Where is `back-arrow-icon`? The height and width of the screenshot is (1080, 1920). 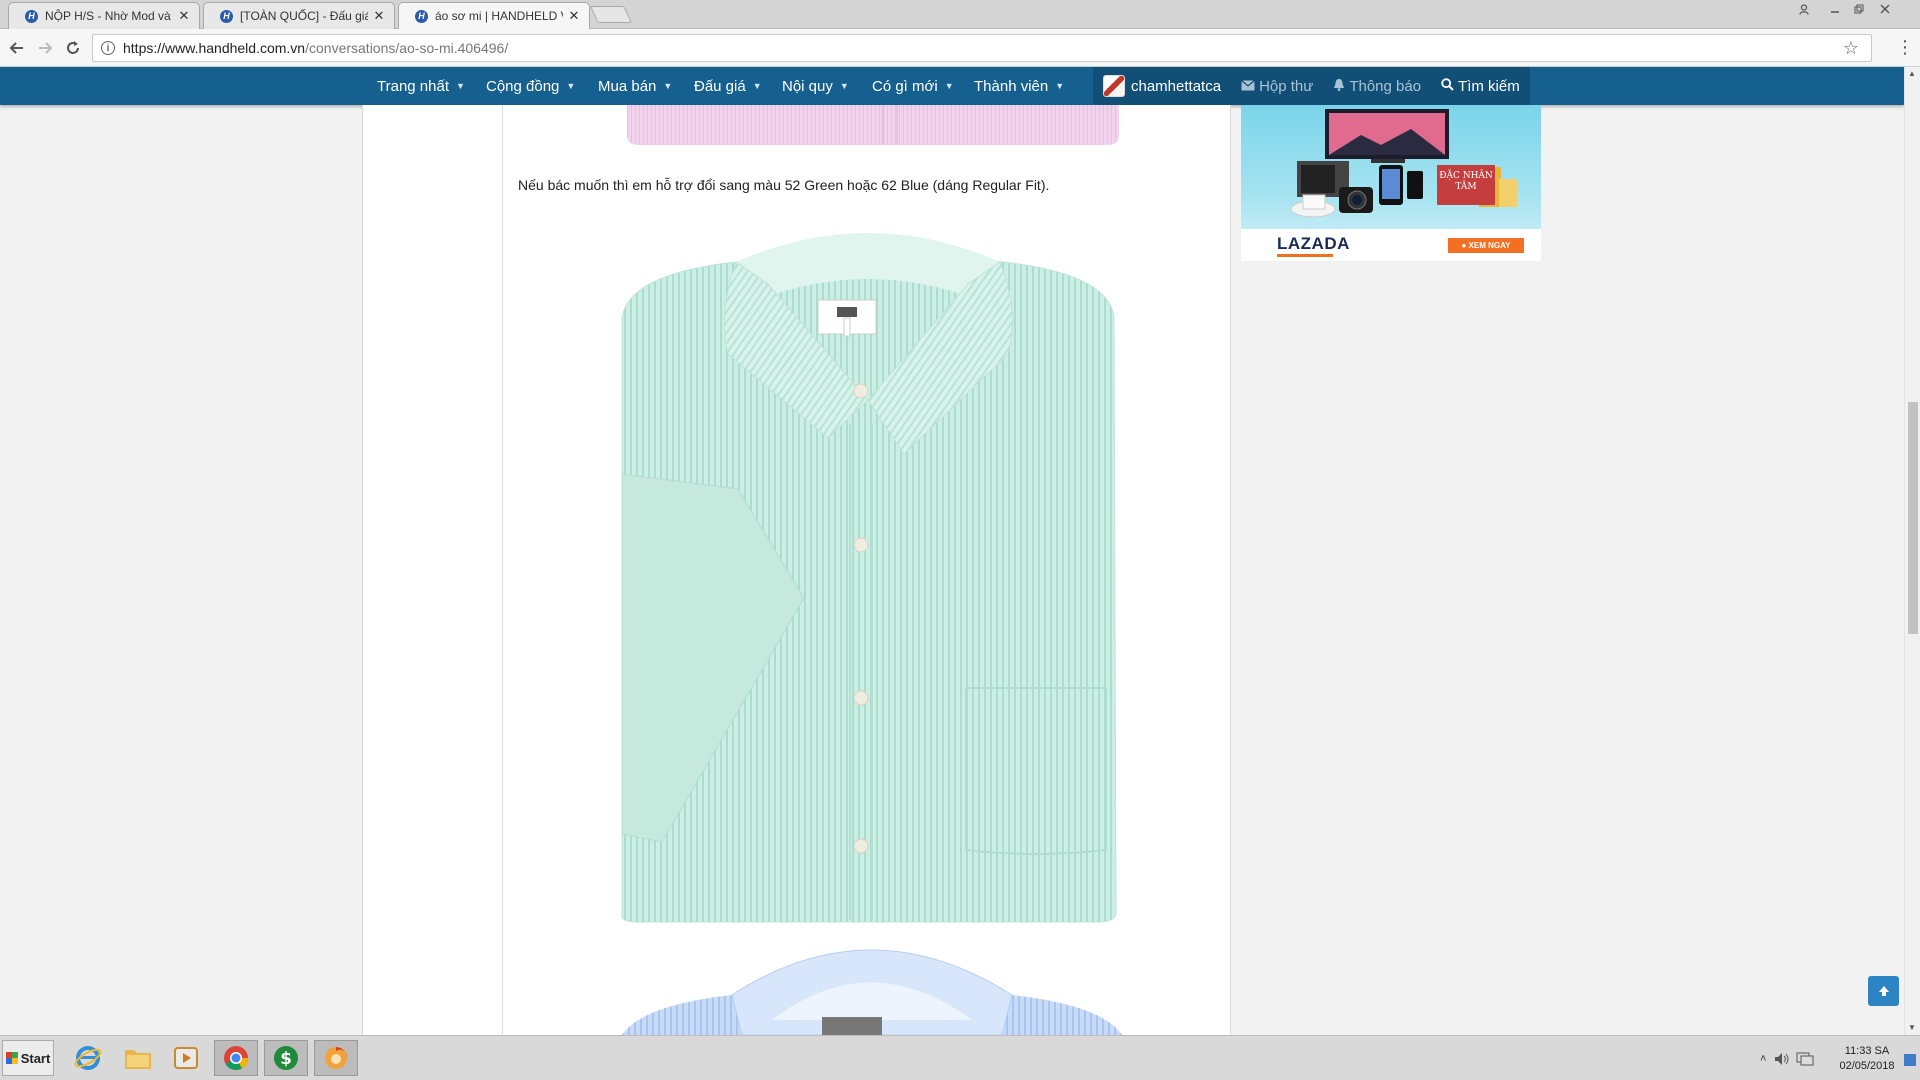 back-arrow-icon is located at coordinates (17, 48).